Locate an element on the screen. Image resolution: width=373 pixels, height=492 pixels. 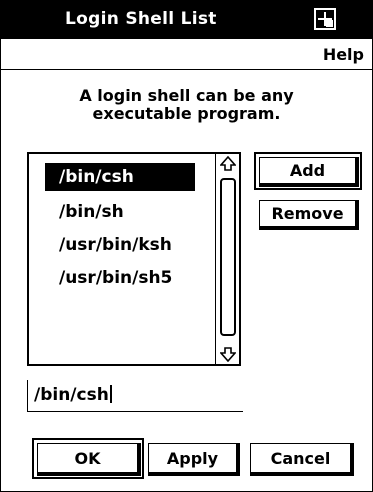
apply-button: Apply is located at coordinates (194, 459).